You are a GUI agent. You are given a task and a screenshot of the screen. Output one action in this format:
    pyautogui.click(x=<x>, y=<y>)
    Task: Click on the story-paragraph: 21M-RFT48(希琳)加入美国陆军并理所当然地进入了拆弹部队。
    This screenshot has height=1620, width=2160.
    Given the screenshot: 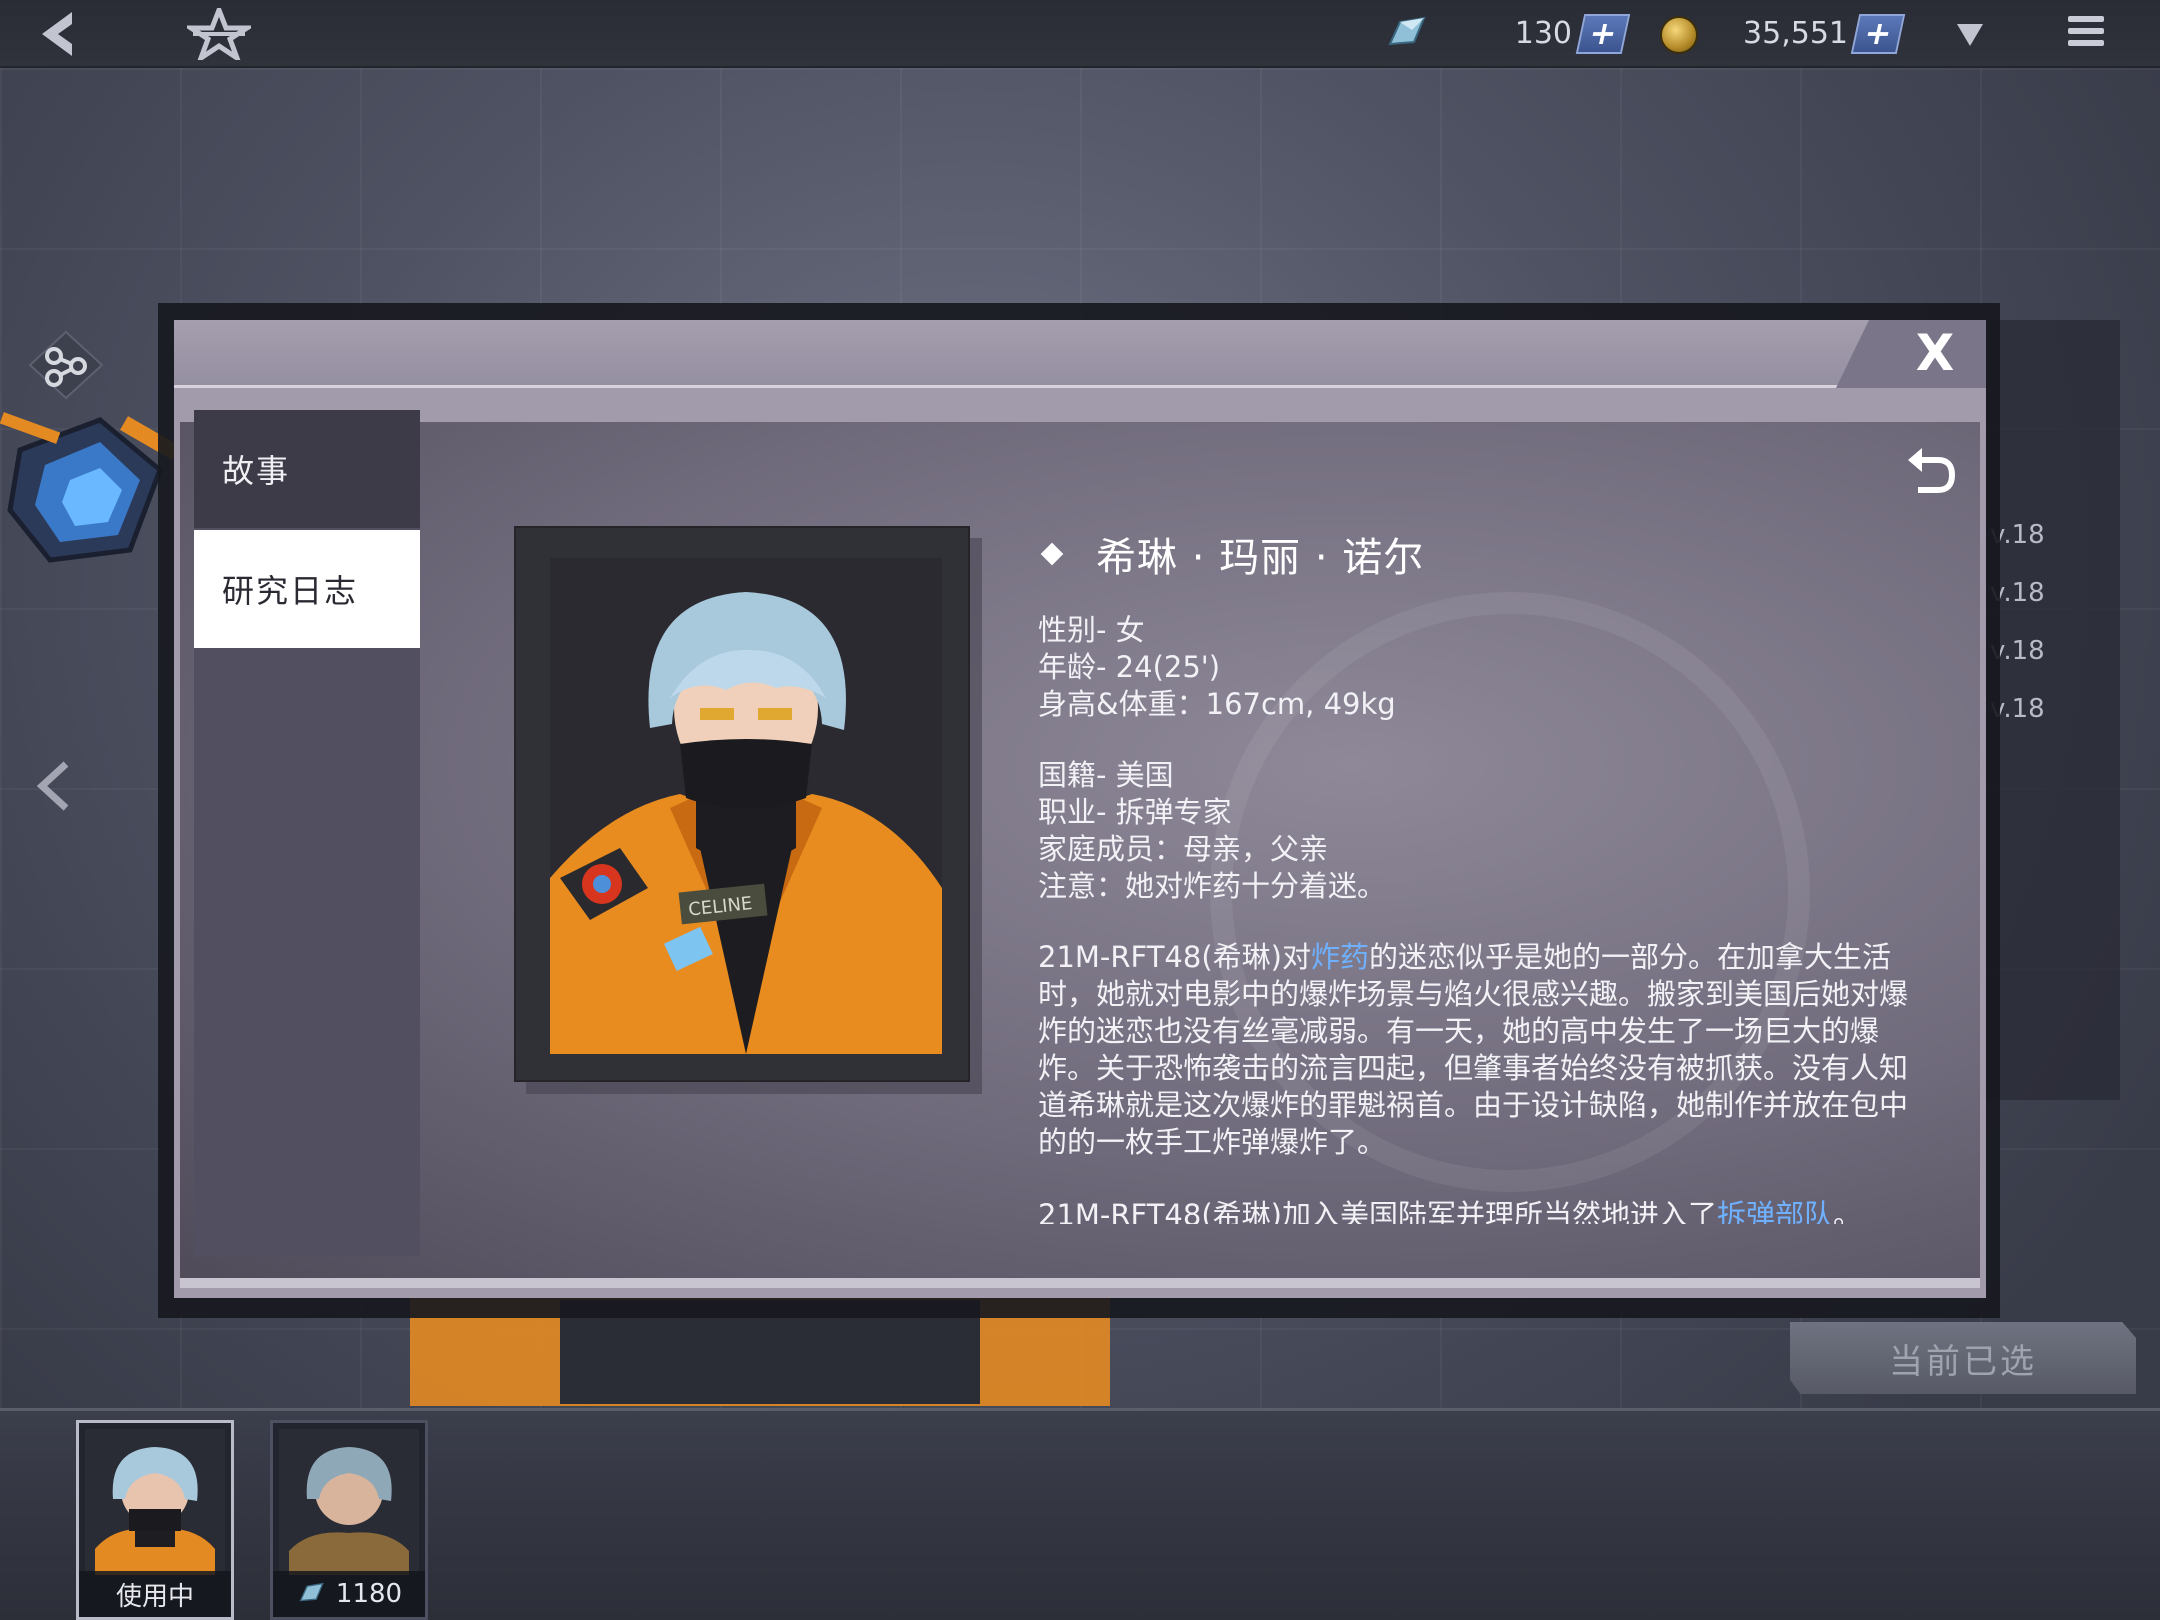 What is the action you would take?
    pyautogui.click(x=1478, y=1210)
    